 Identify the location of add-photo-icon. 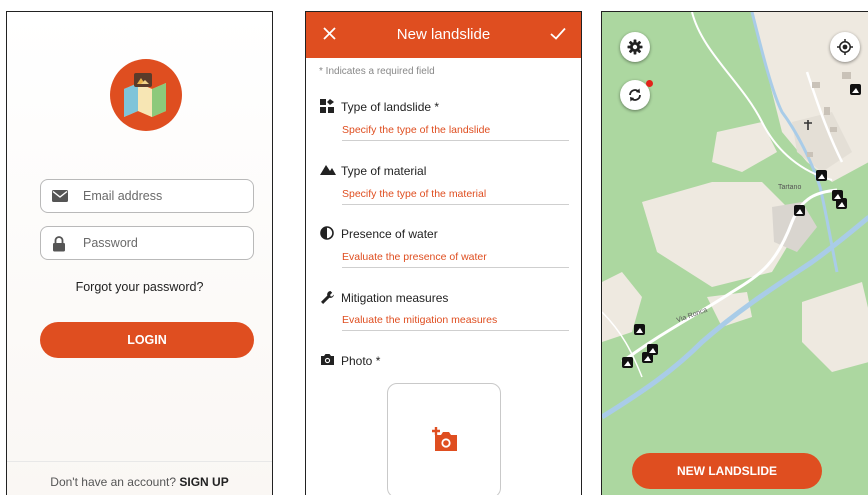
(444, 439).